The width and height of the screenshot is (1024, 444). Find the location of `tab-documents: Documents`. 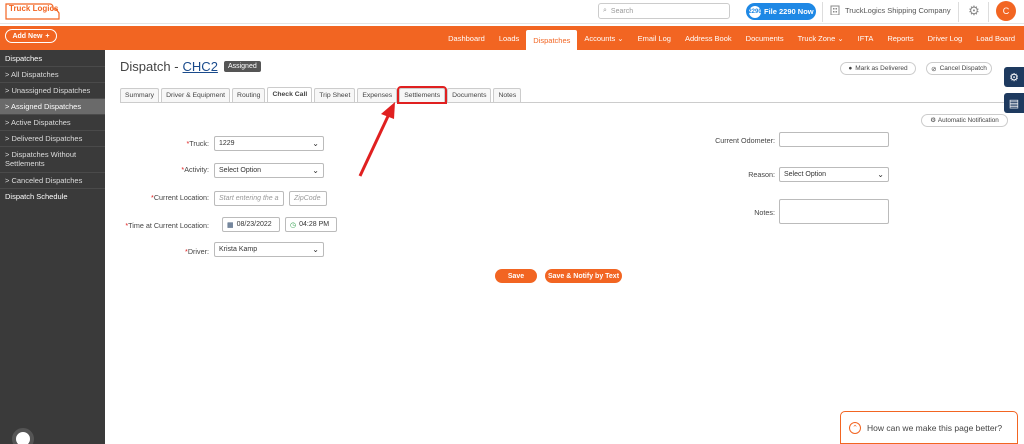

tab-documents: Documents is located at coordinates (469, 95).